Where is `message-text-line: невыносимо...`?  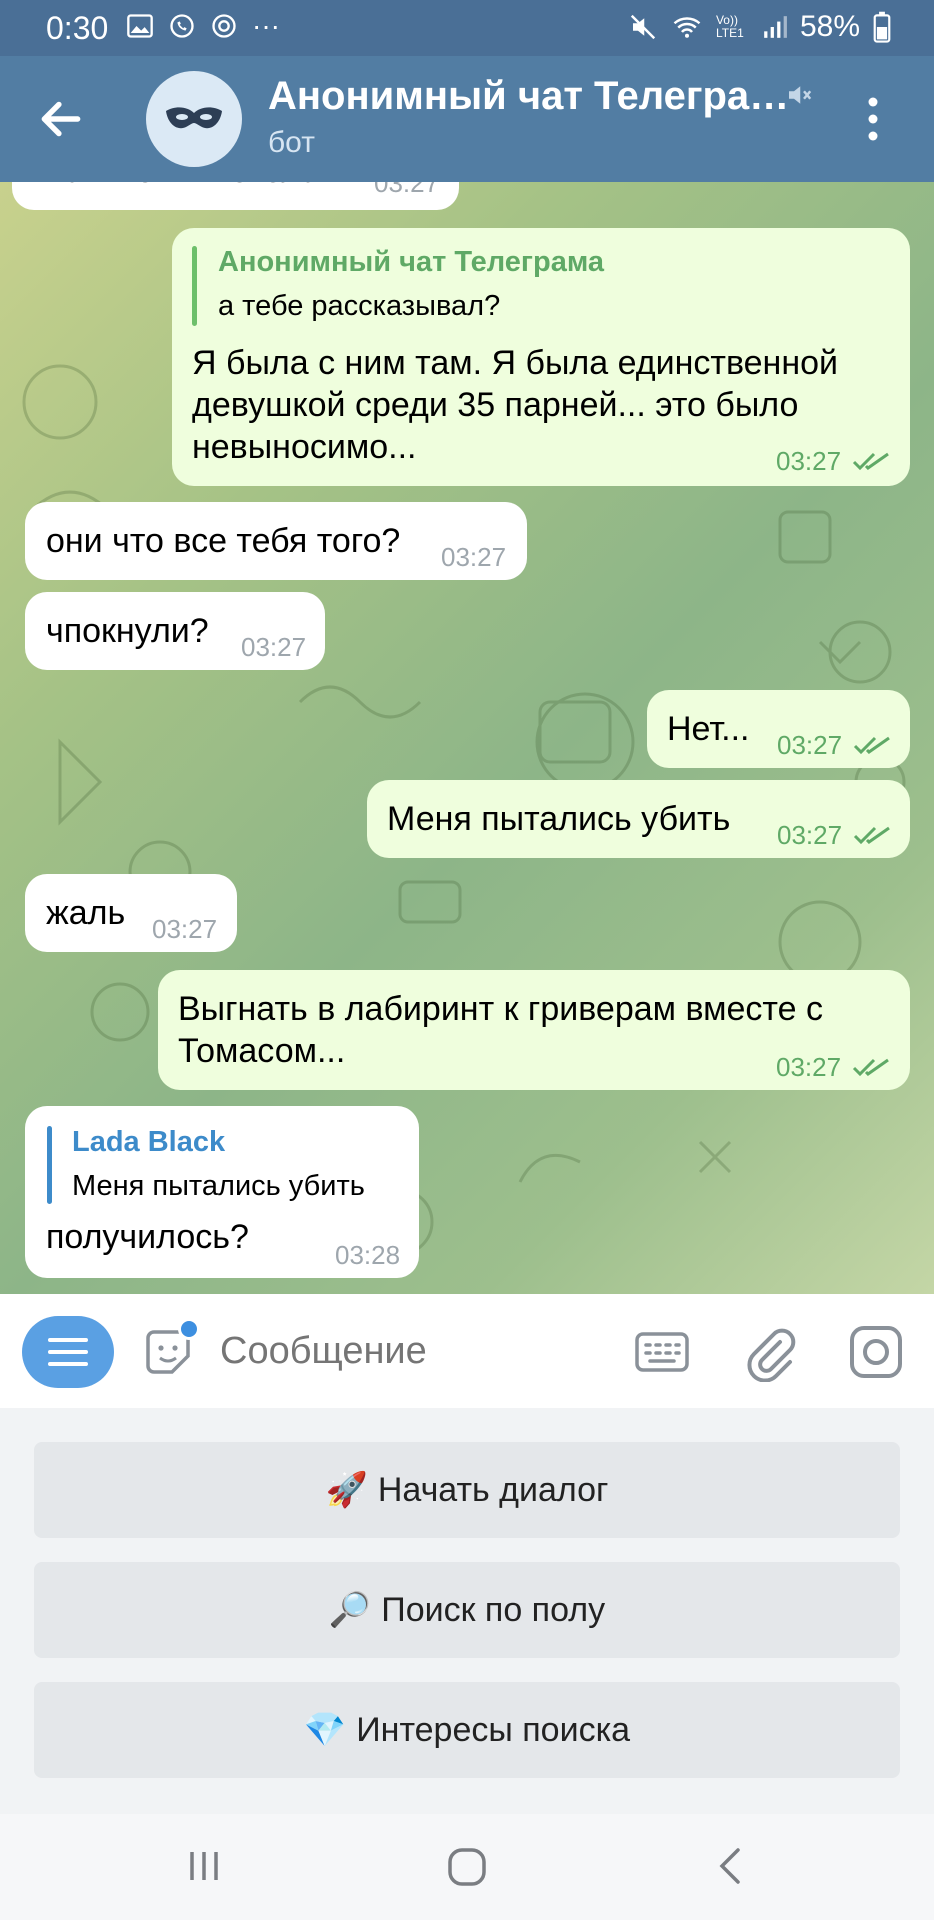
message-text-line: невыносимо... is located at coordinates (304, 447).